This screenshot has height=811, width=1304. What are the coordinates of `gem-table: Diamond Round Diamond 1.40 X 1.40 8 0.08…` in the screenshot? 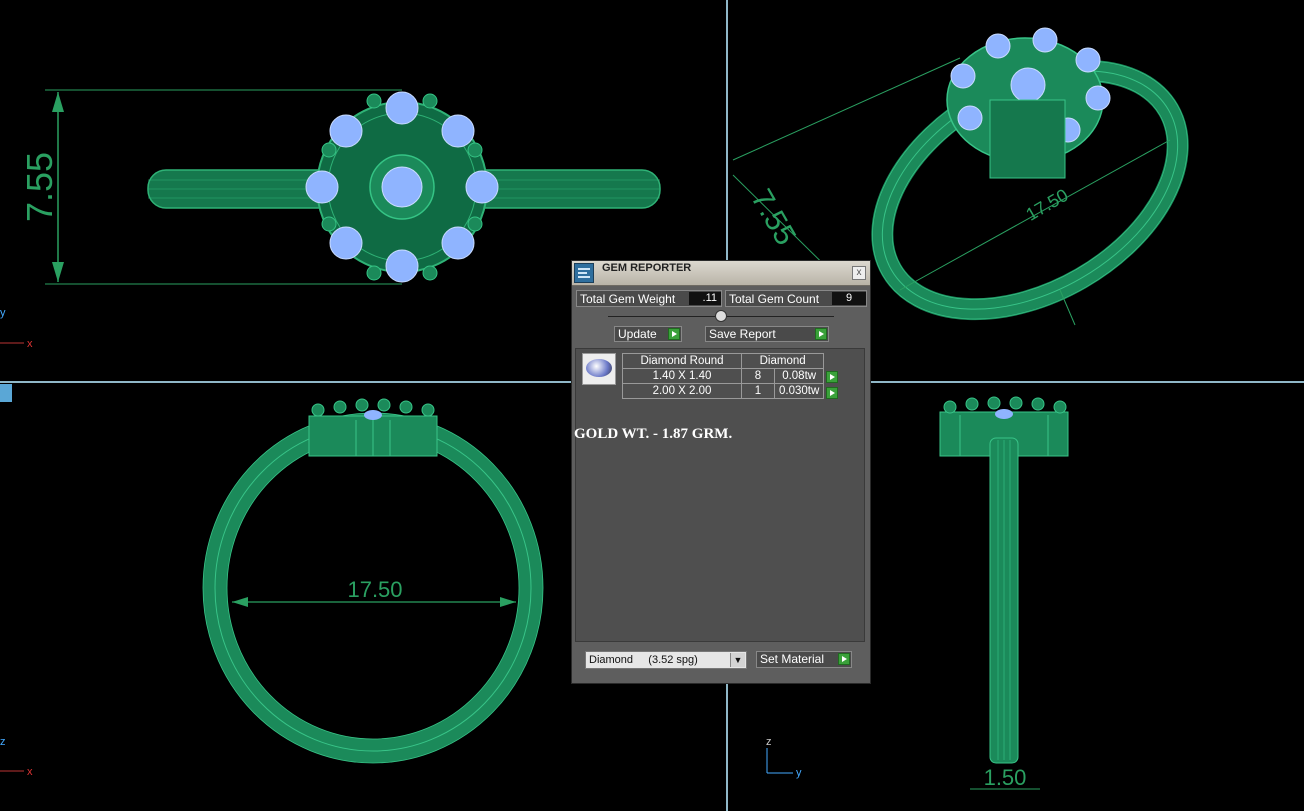 It's located at (723, 376).